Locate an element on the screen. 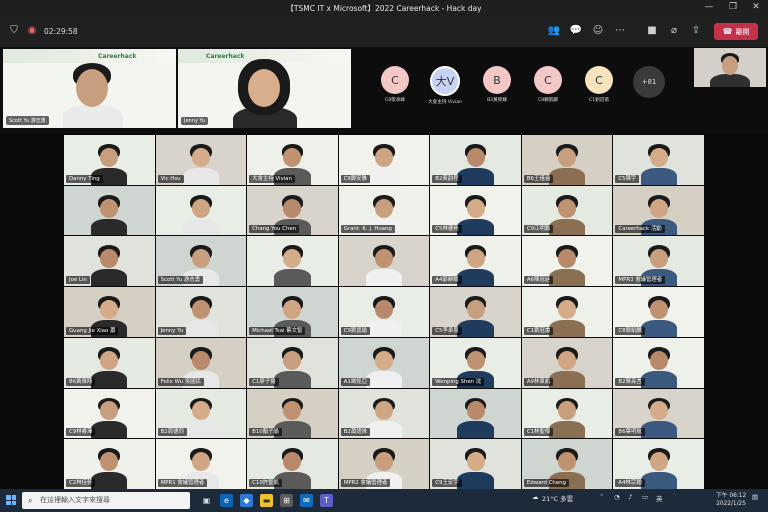 This screenshot has height=512, width=768. avatar-tile: C C8張承峰 is located at coordinates (395, 84).